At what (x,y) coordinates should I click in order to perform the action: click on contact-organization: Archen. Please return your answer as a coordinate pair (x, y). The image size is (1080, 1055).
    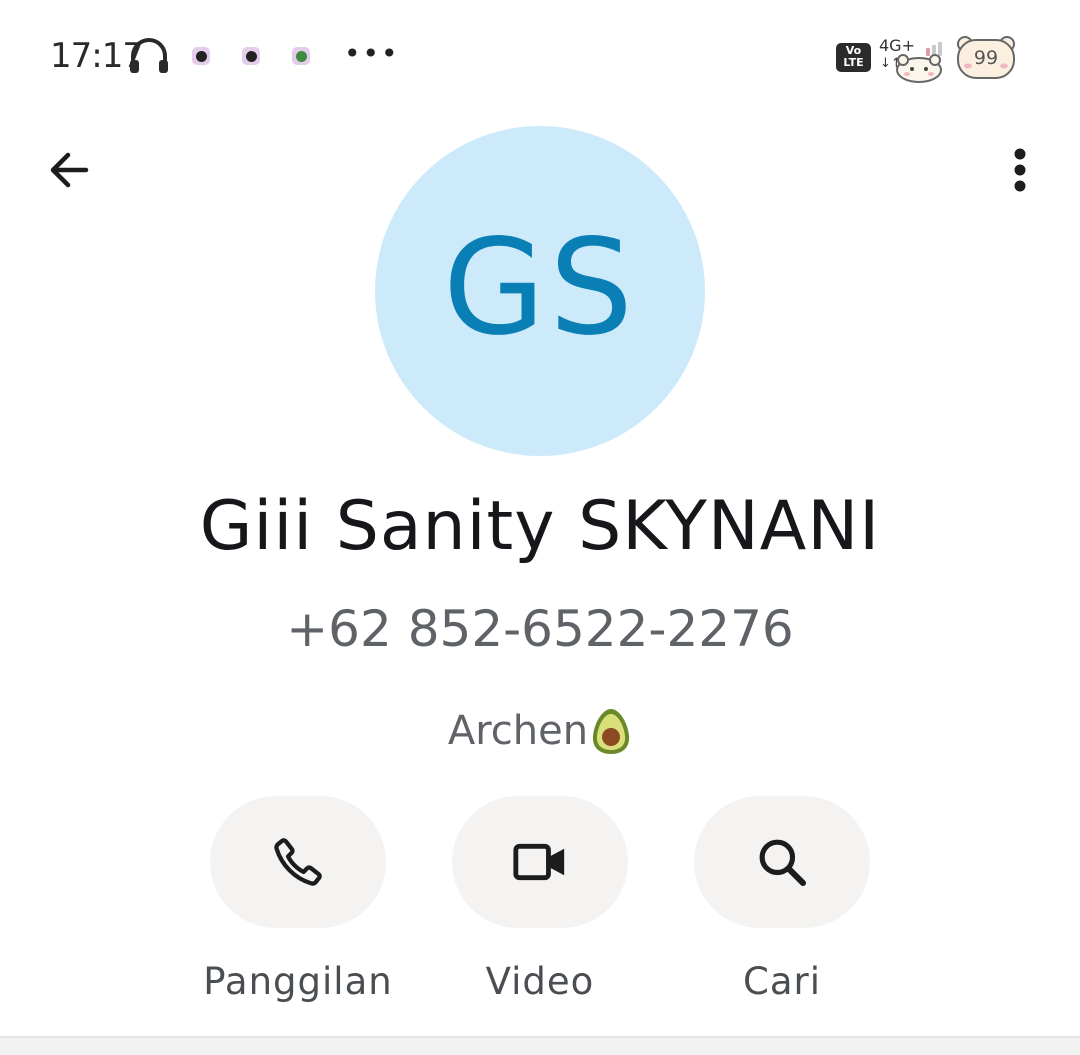
    Looking at the image, I should click on (540, 731).